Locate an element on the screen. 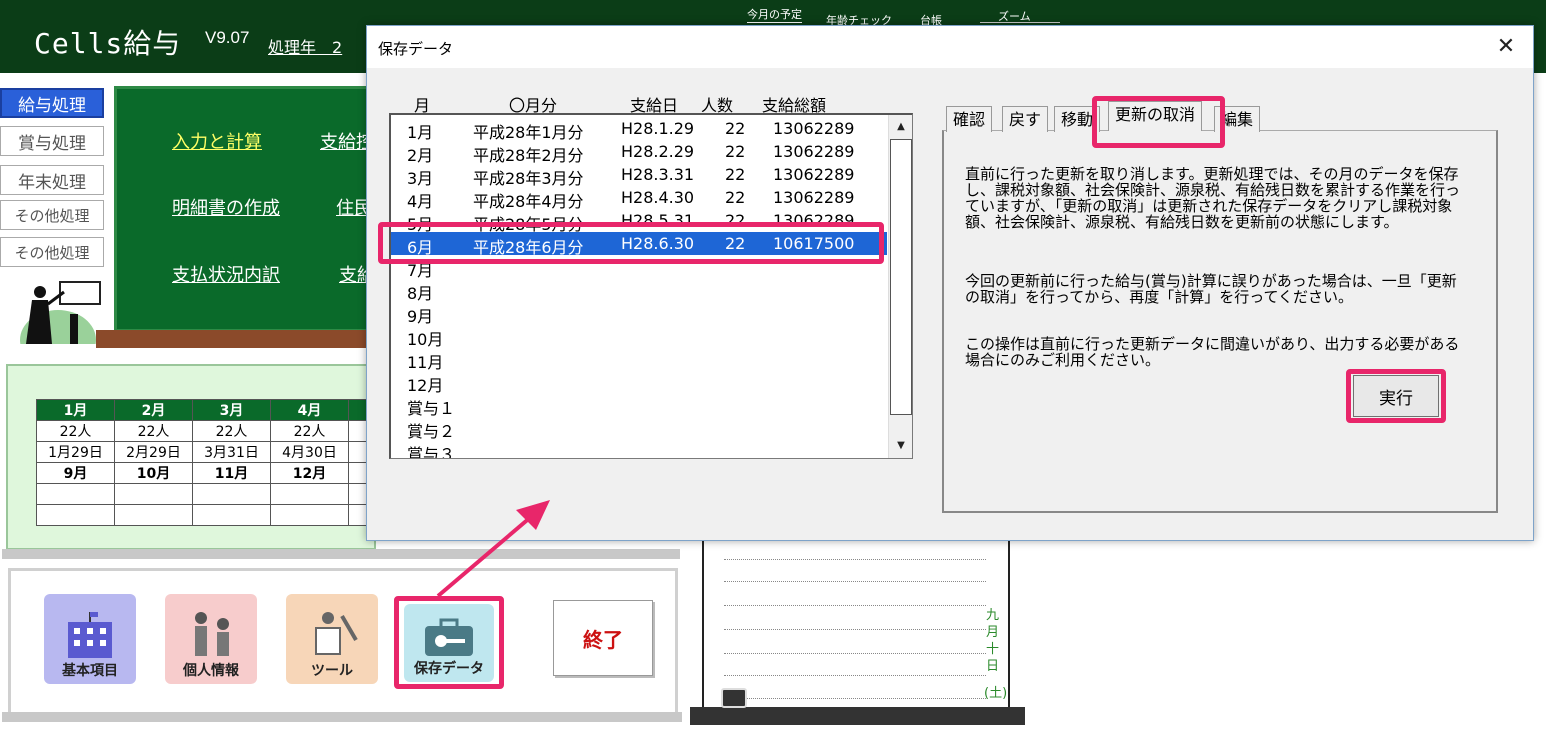 Image resolution: width=1546 pixels, height=739 pixels. list-row: 1月 平成28年1月分 H28.1.29 22 13062289 is located at coordinates (639, 129).